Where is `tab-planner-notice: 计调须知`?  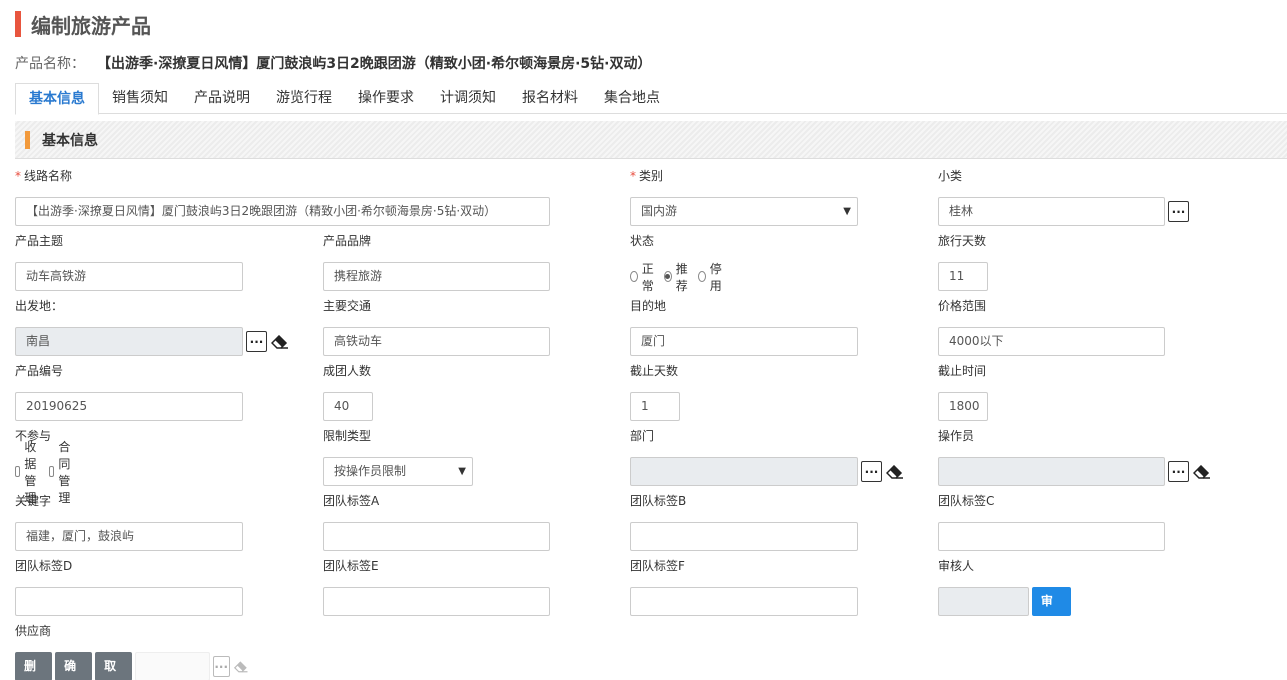
tab-planner-notice: 计调须知 is located at coordinates (468, 98).